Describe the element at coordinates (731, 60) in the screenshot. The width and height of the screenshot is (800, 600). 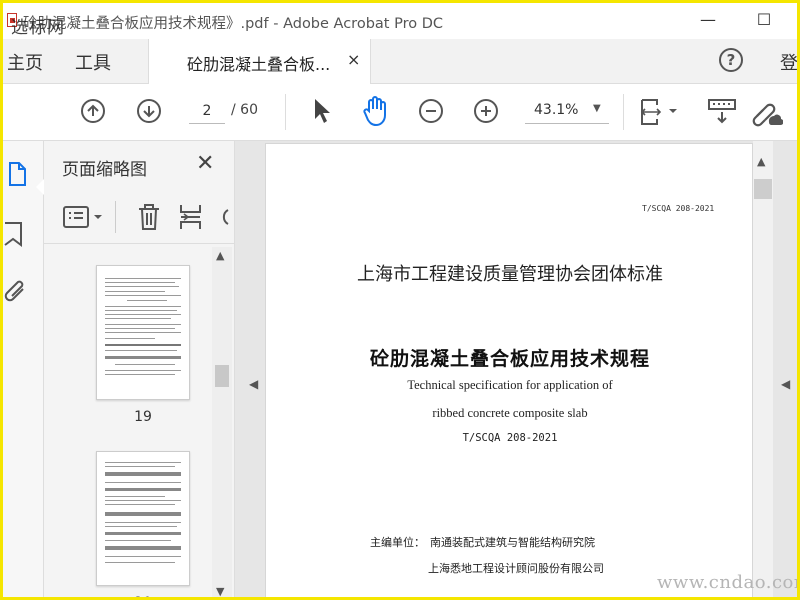
I see `help-icon: ?` at that location.